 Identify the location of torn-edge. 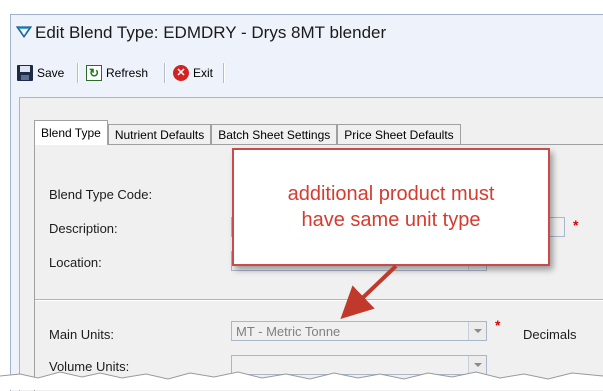
(301, 380).